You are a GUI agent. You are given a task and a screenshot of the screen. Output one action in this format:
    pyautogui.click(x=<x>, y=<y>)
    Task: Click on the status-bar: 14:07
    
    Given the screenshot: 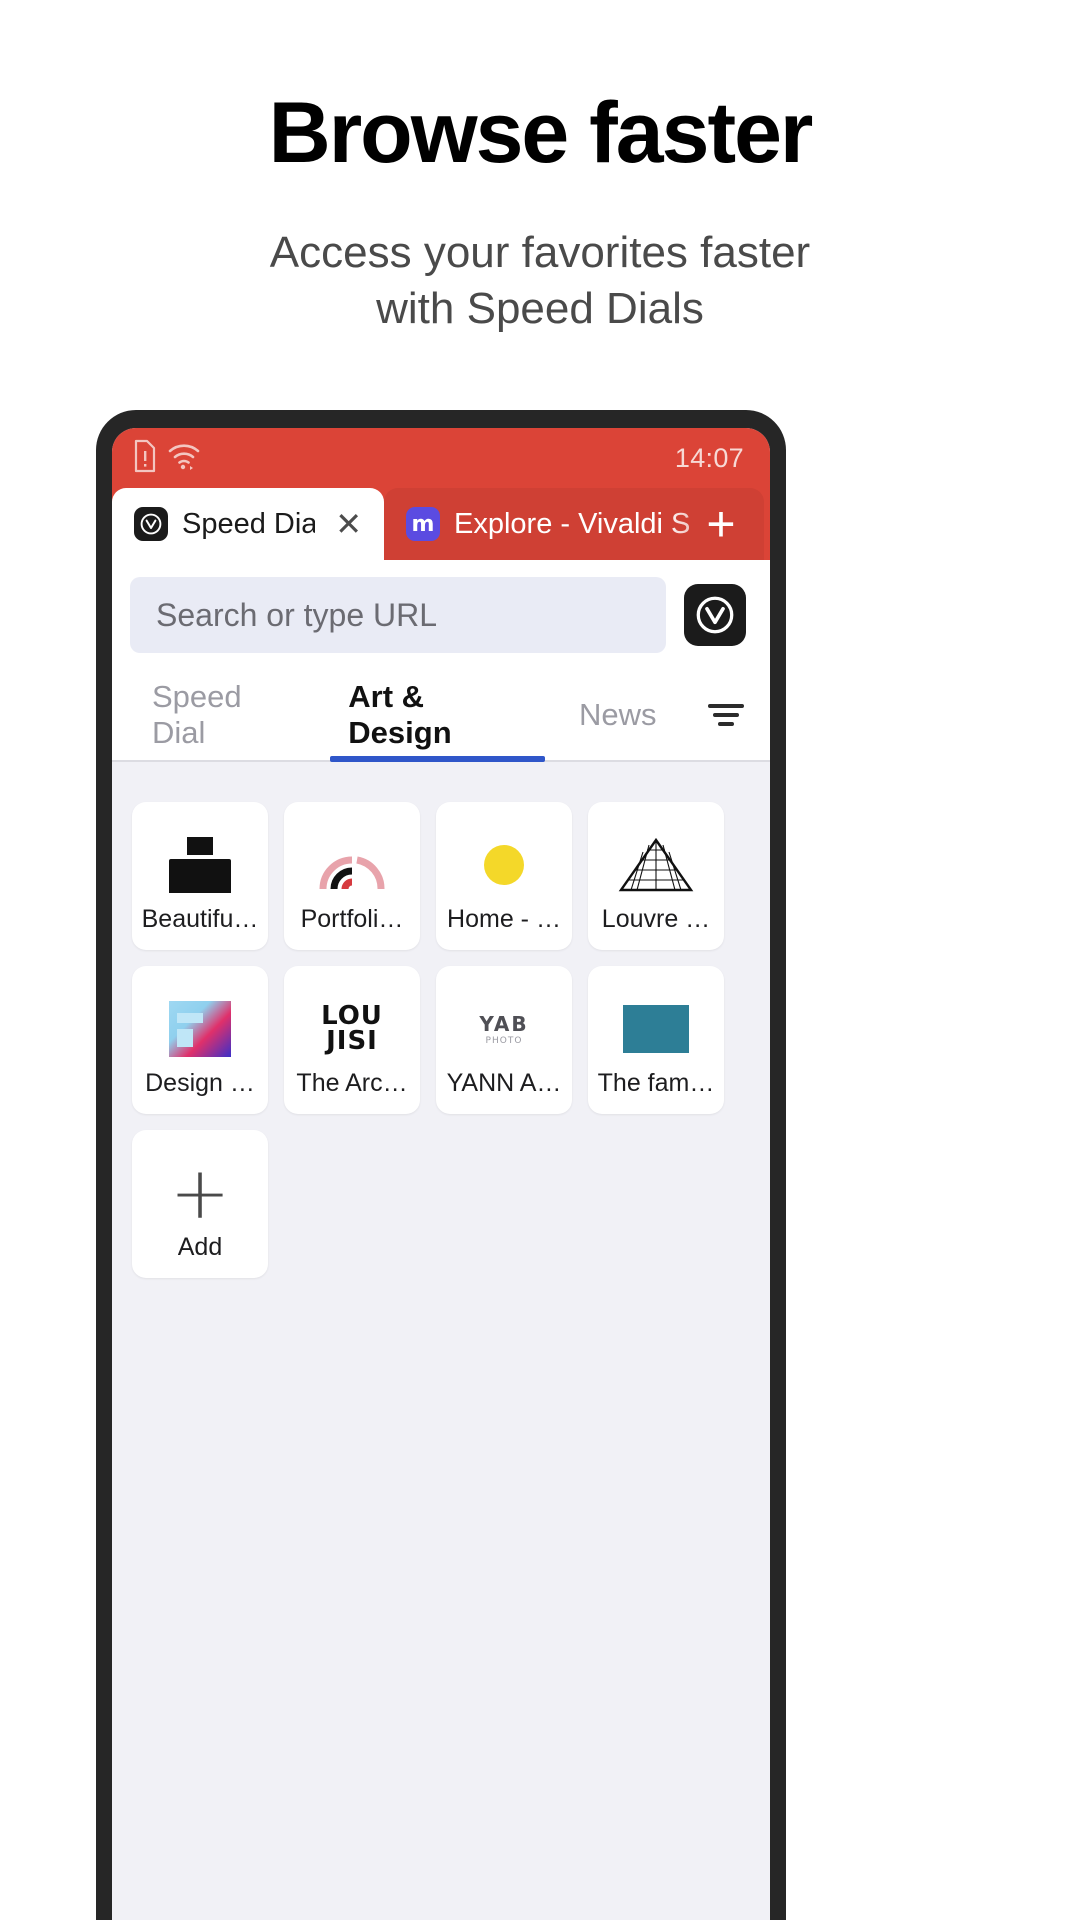 What is the action you would take?
    pyautogui.click(x=441, y=458)
    